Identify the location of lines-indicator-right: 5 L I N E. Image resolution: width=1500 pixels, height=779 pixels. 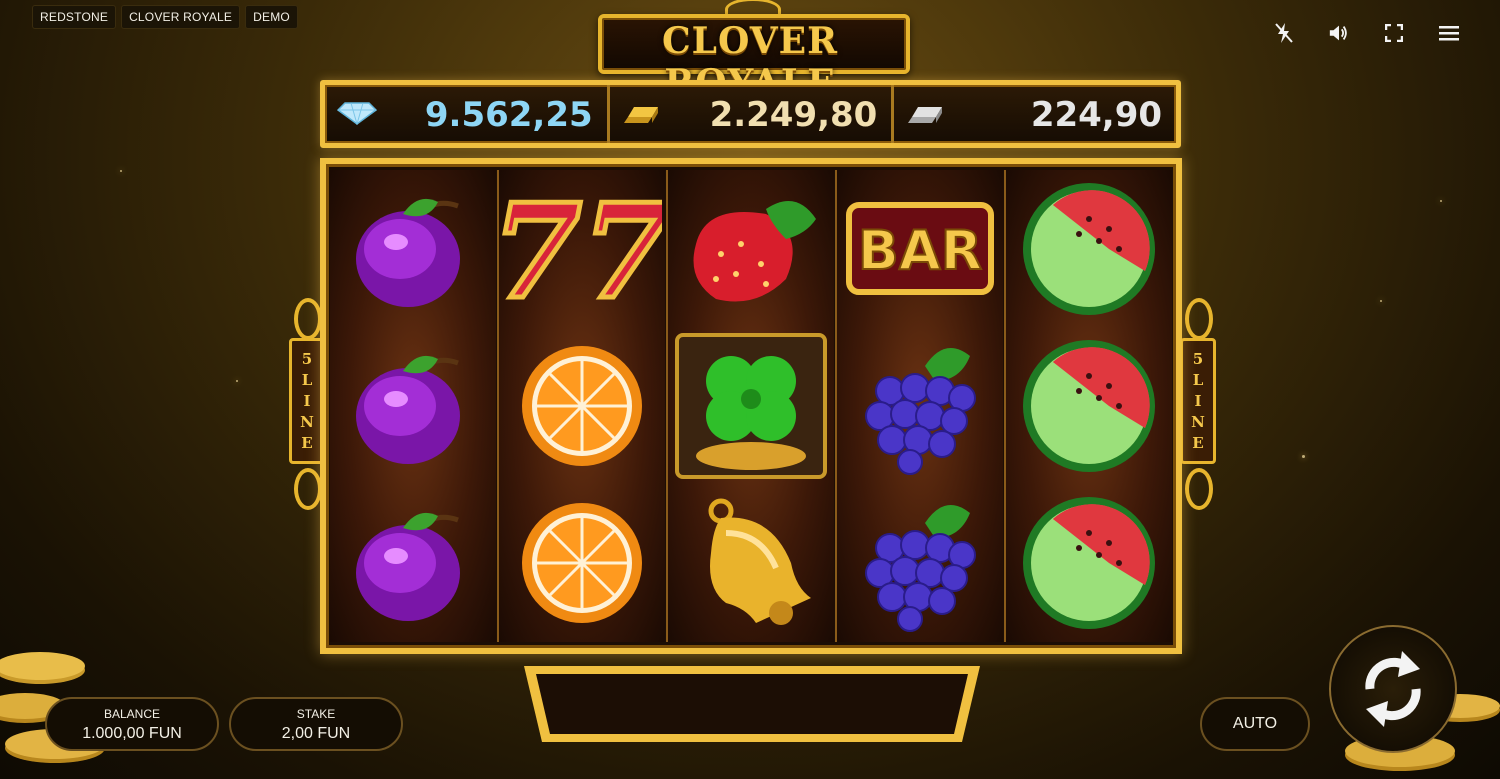
(1196, 404).